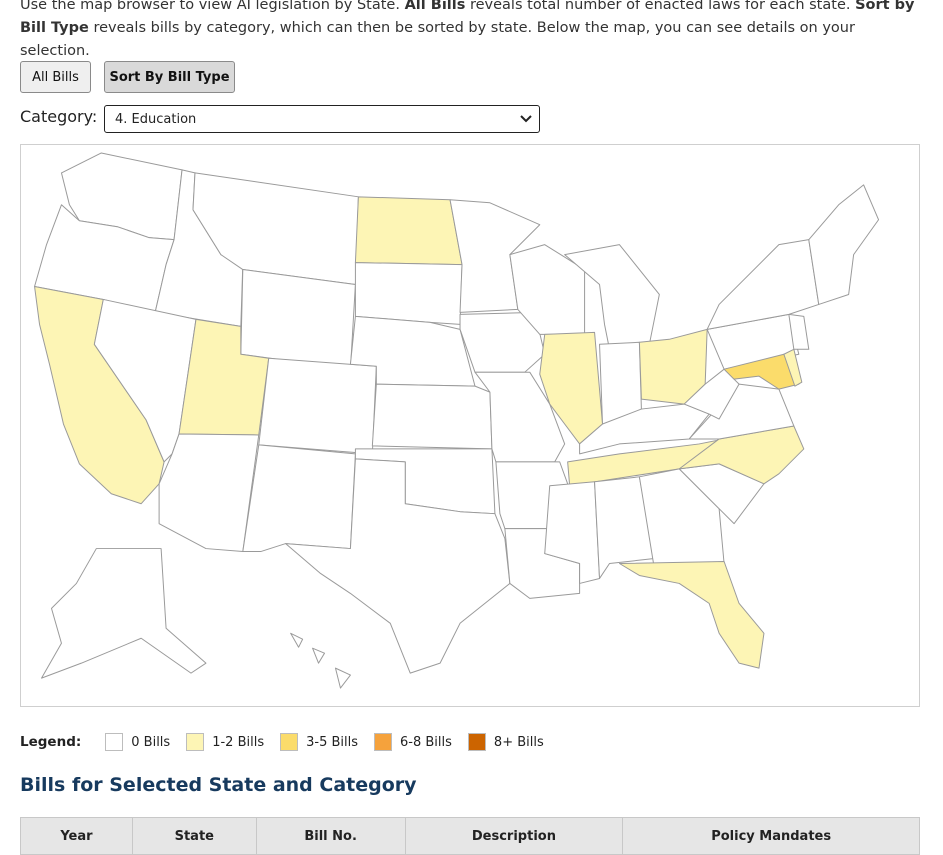 Image resolution: width=943 pixels, height=855 pixels. Describe the element at coordinates (317, 406) in the screenshot. I see `state-colorado` at that location.